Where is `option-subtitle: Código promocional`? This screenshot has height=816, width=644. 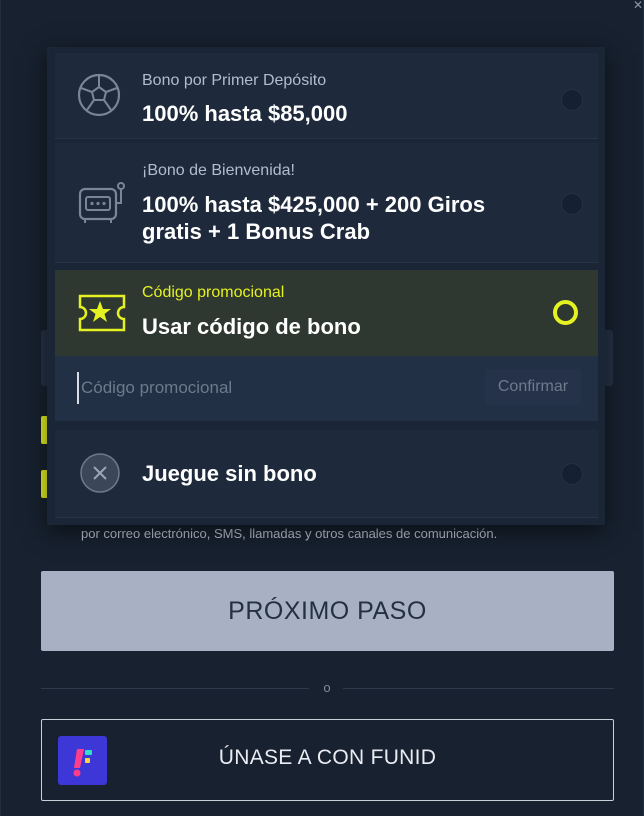 option-subtitle: Código promocional is located at coordinates (213, 292).